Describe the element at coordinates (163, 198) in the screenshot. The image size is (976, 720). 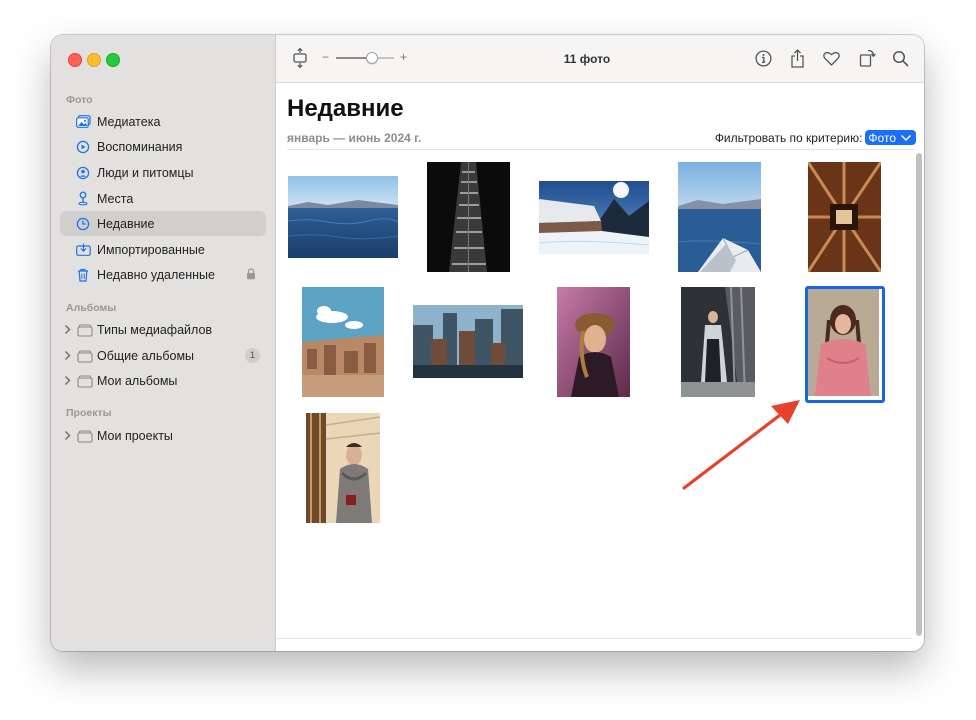
I see `sidebar-item-places: Места` at that location.